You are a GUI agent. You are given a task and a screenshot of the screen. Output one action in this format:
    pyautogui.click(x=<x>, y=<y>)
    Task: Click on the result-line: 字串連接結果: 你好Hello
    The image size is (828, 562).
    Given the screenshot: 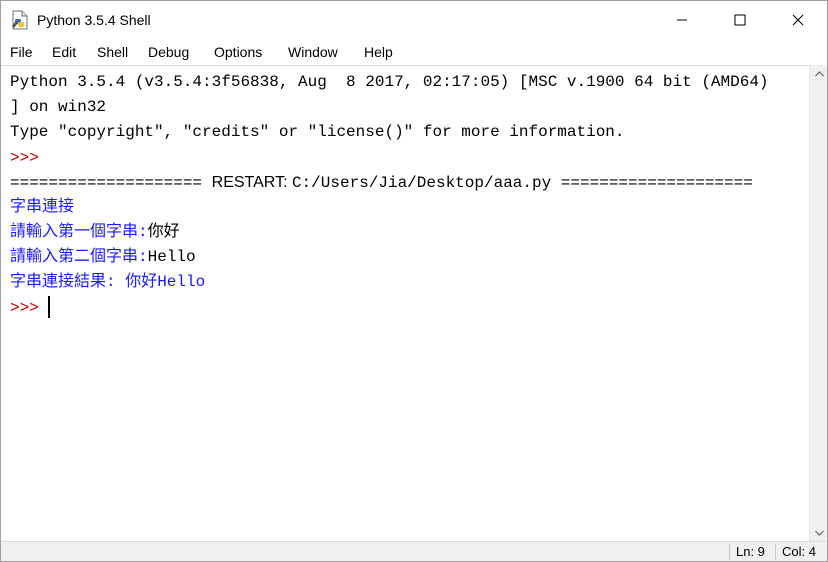 What is the action you would take?
    pyautogui.click(x=108, y=282)
    